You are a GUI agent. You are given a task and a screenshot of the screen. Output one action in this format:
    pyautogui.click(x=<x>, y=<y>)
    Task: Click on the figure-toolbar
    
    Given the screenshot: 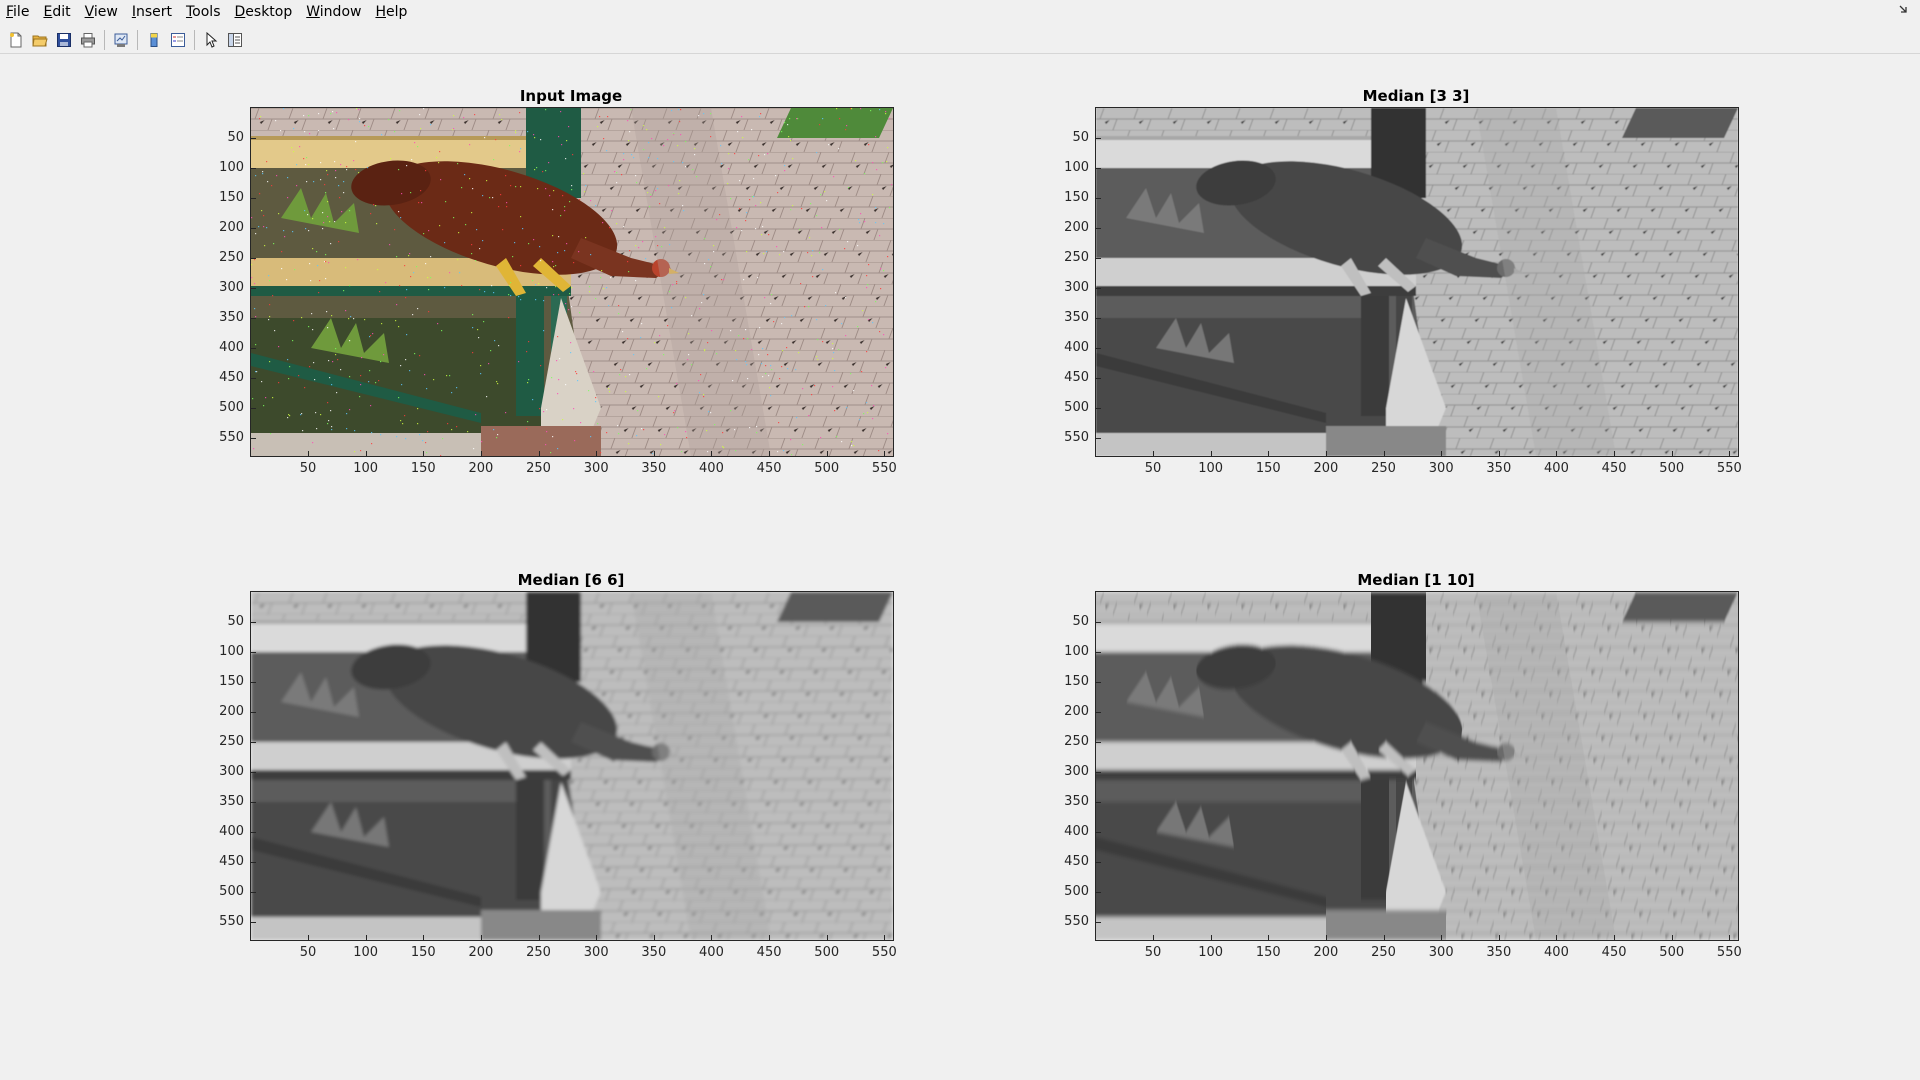 What is the action you would take?
    pyautogui.click(x=960, y=40)
    